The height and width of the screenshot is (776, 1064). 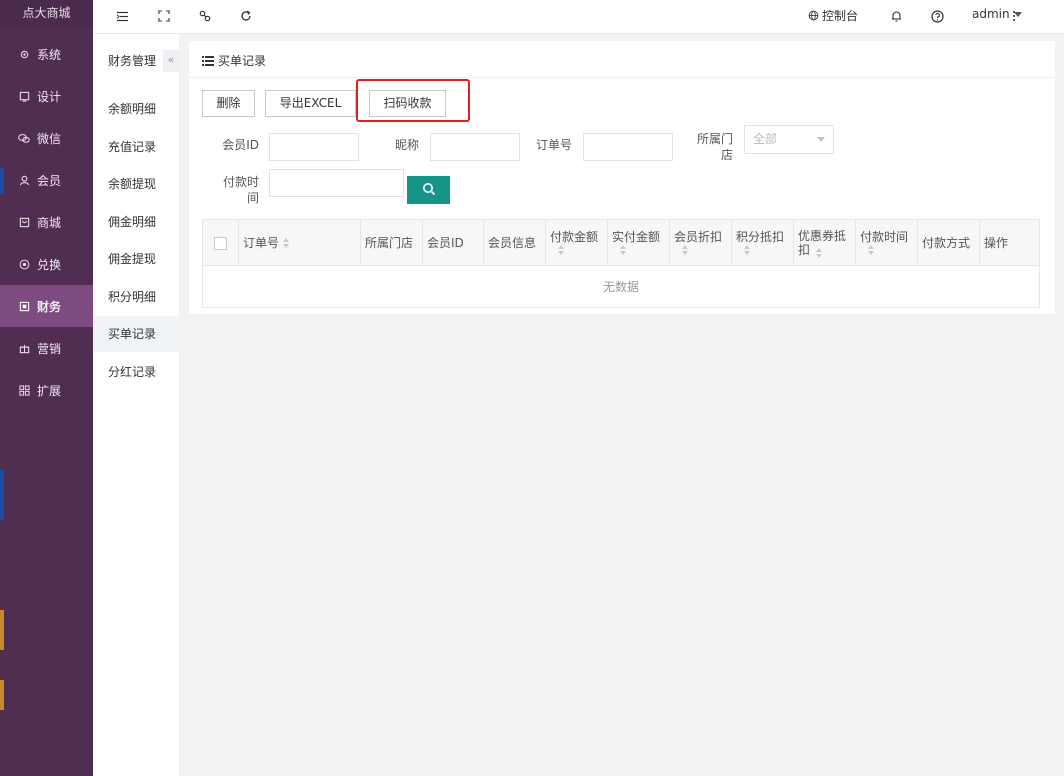 I want to click on submenu-item-balance-withdraw: 余额提现, so click(x=136, y=184).